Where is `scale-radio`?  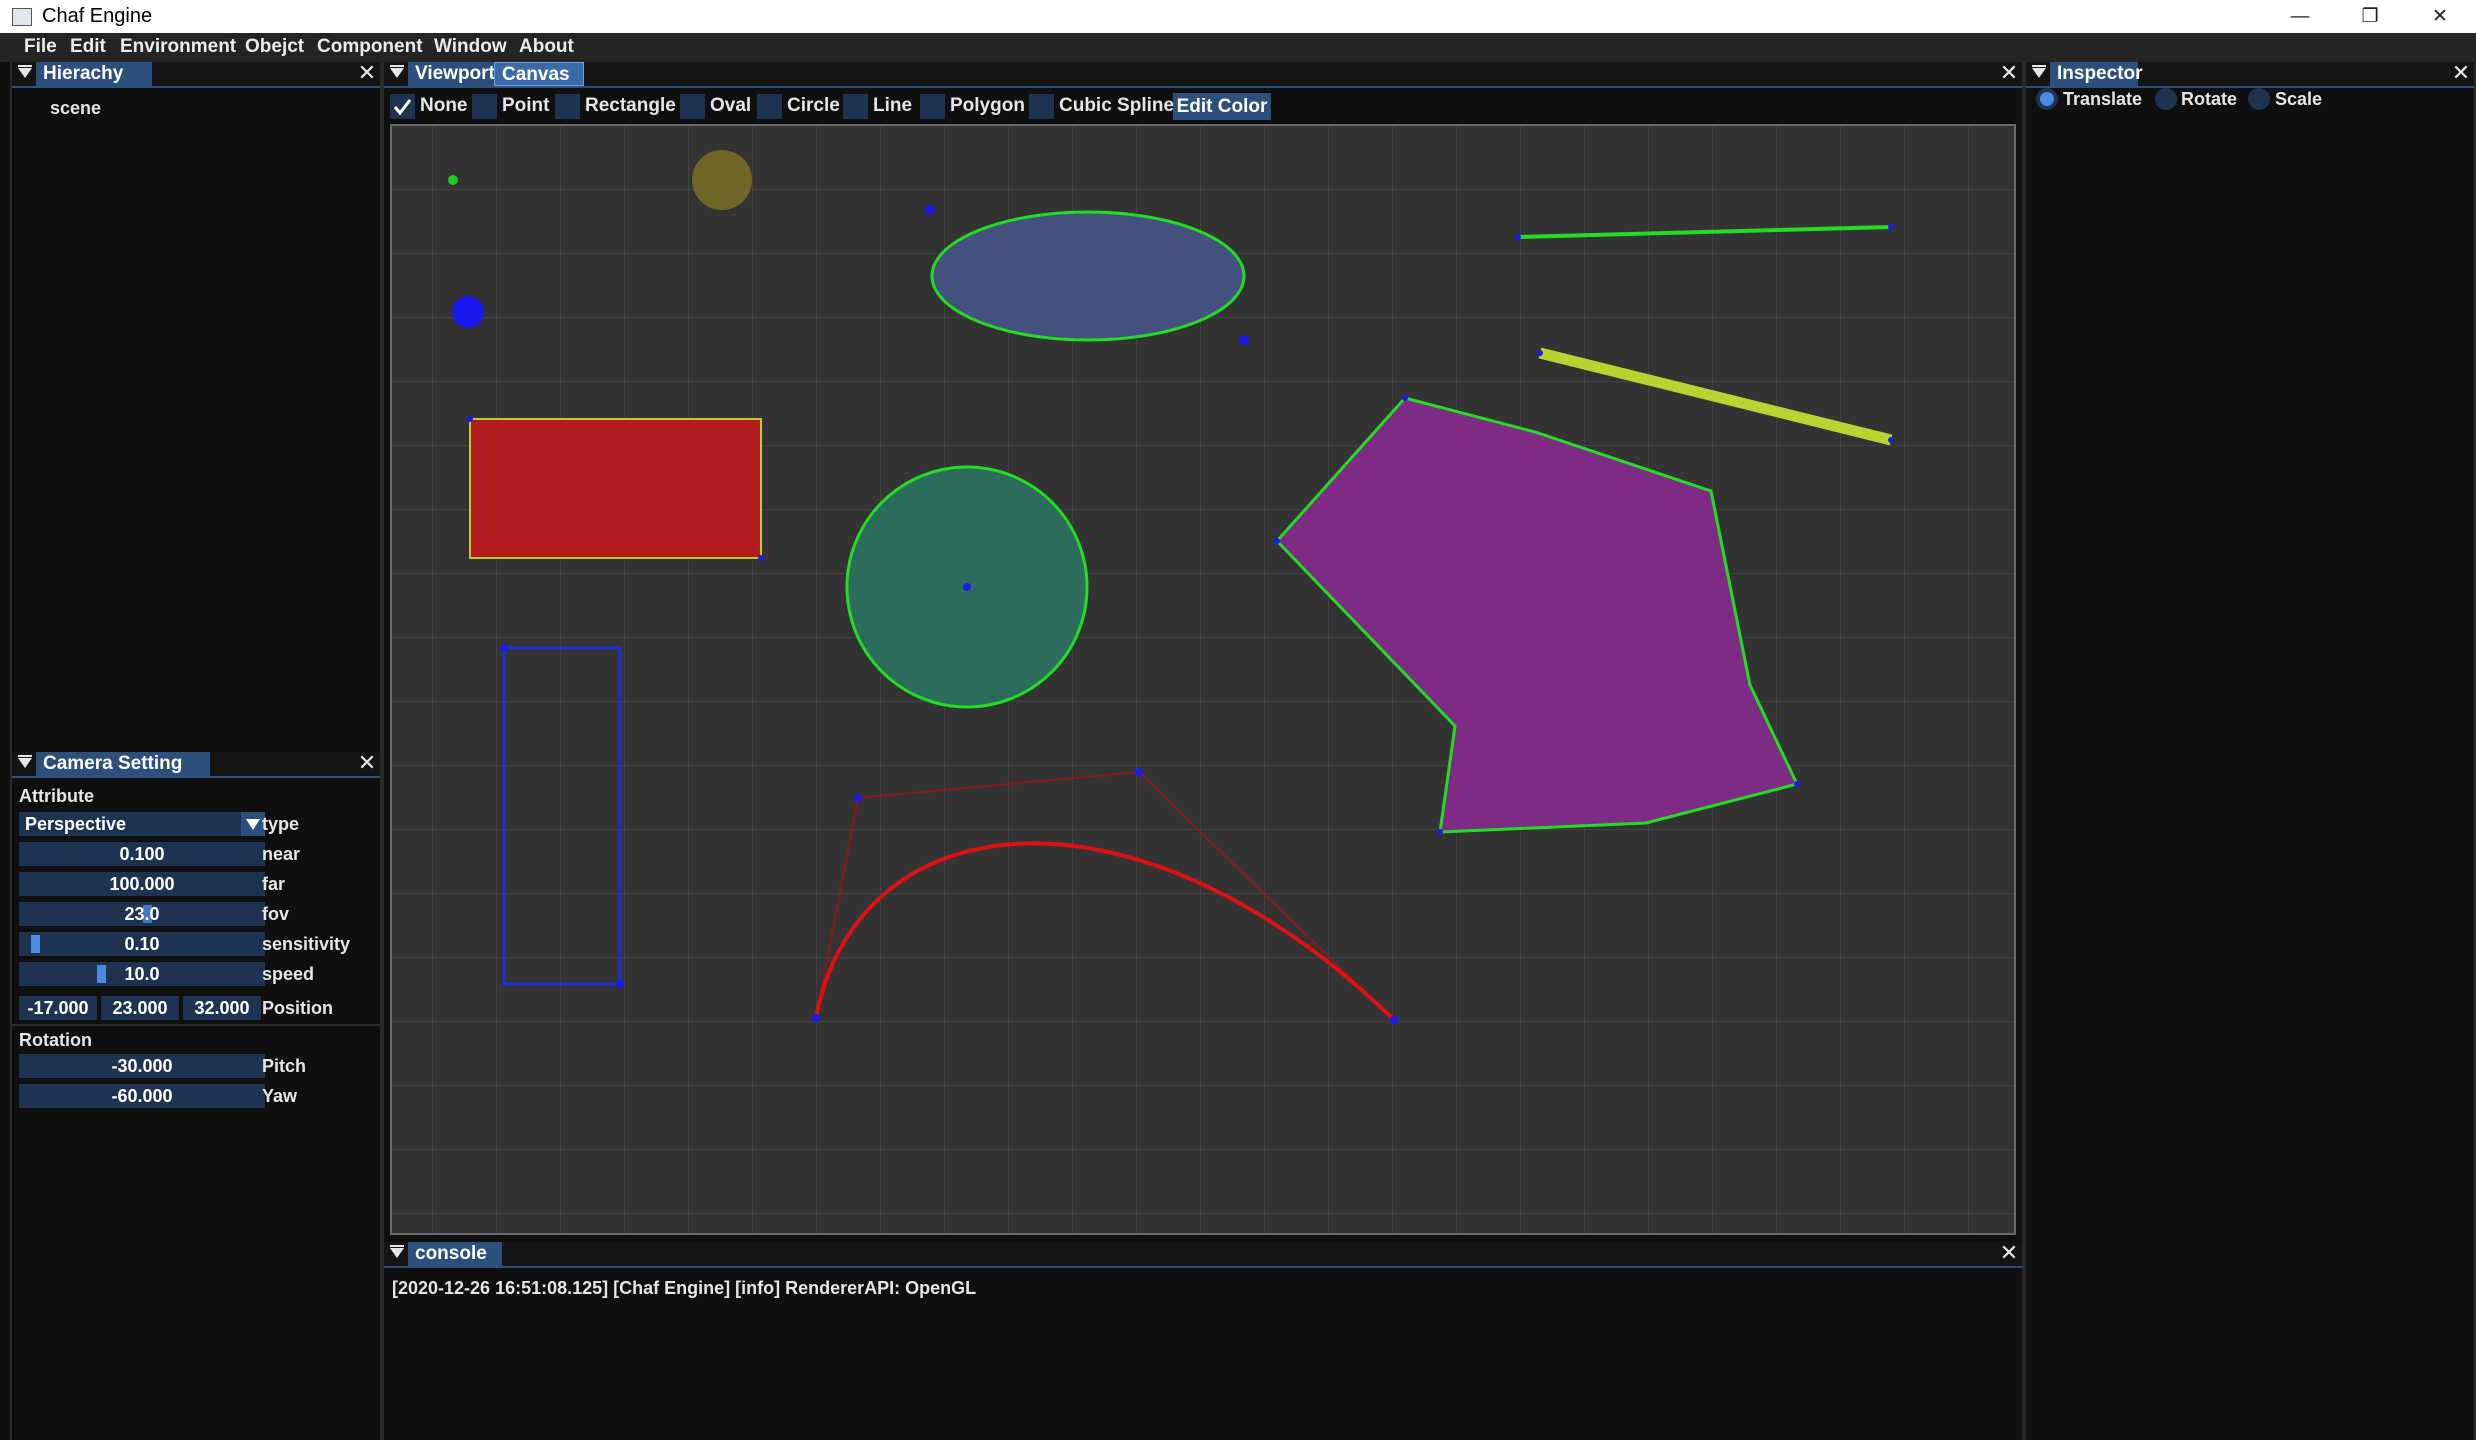 scale-radio is located at coordinates (2259, 99).